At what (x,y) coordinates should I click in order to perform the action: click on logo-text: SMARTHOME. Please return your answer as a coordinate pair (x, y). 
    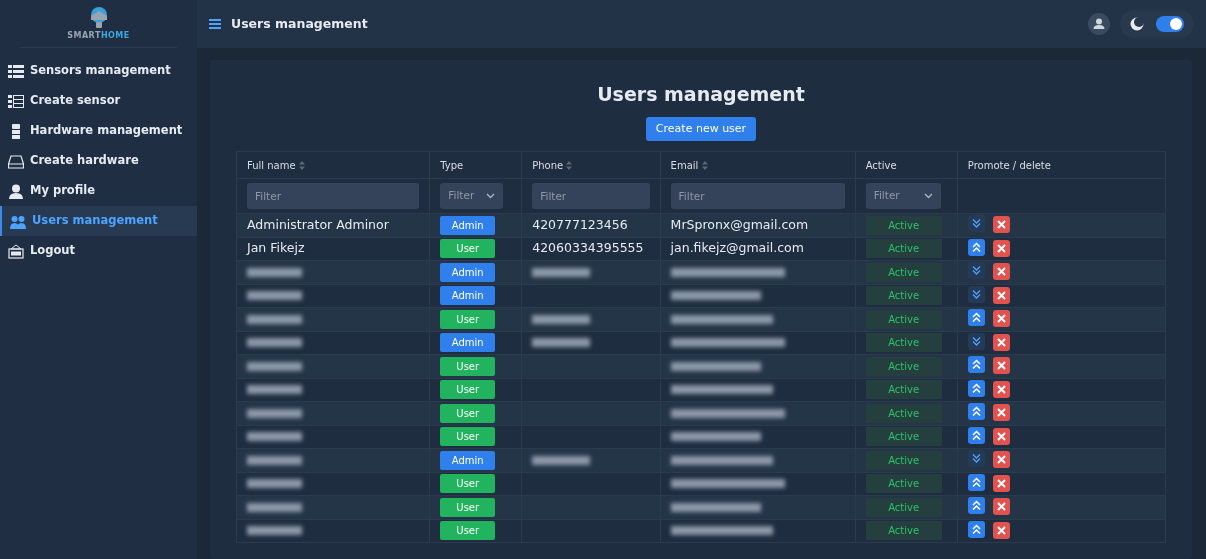
    Looking at the image, I should click on (98, 35).